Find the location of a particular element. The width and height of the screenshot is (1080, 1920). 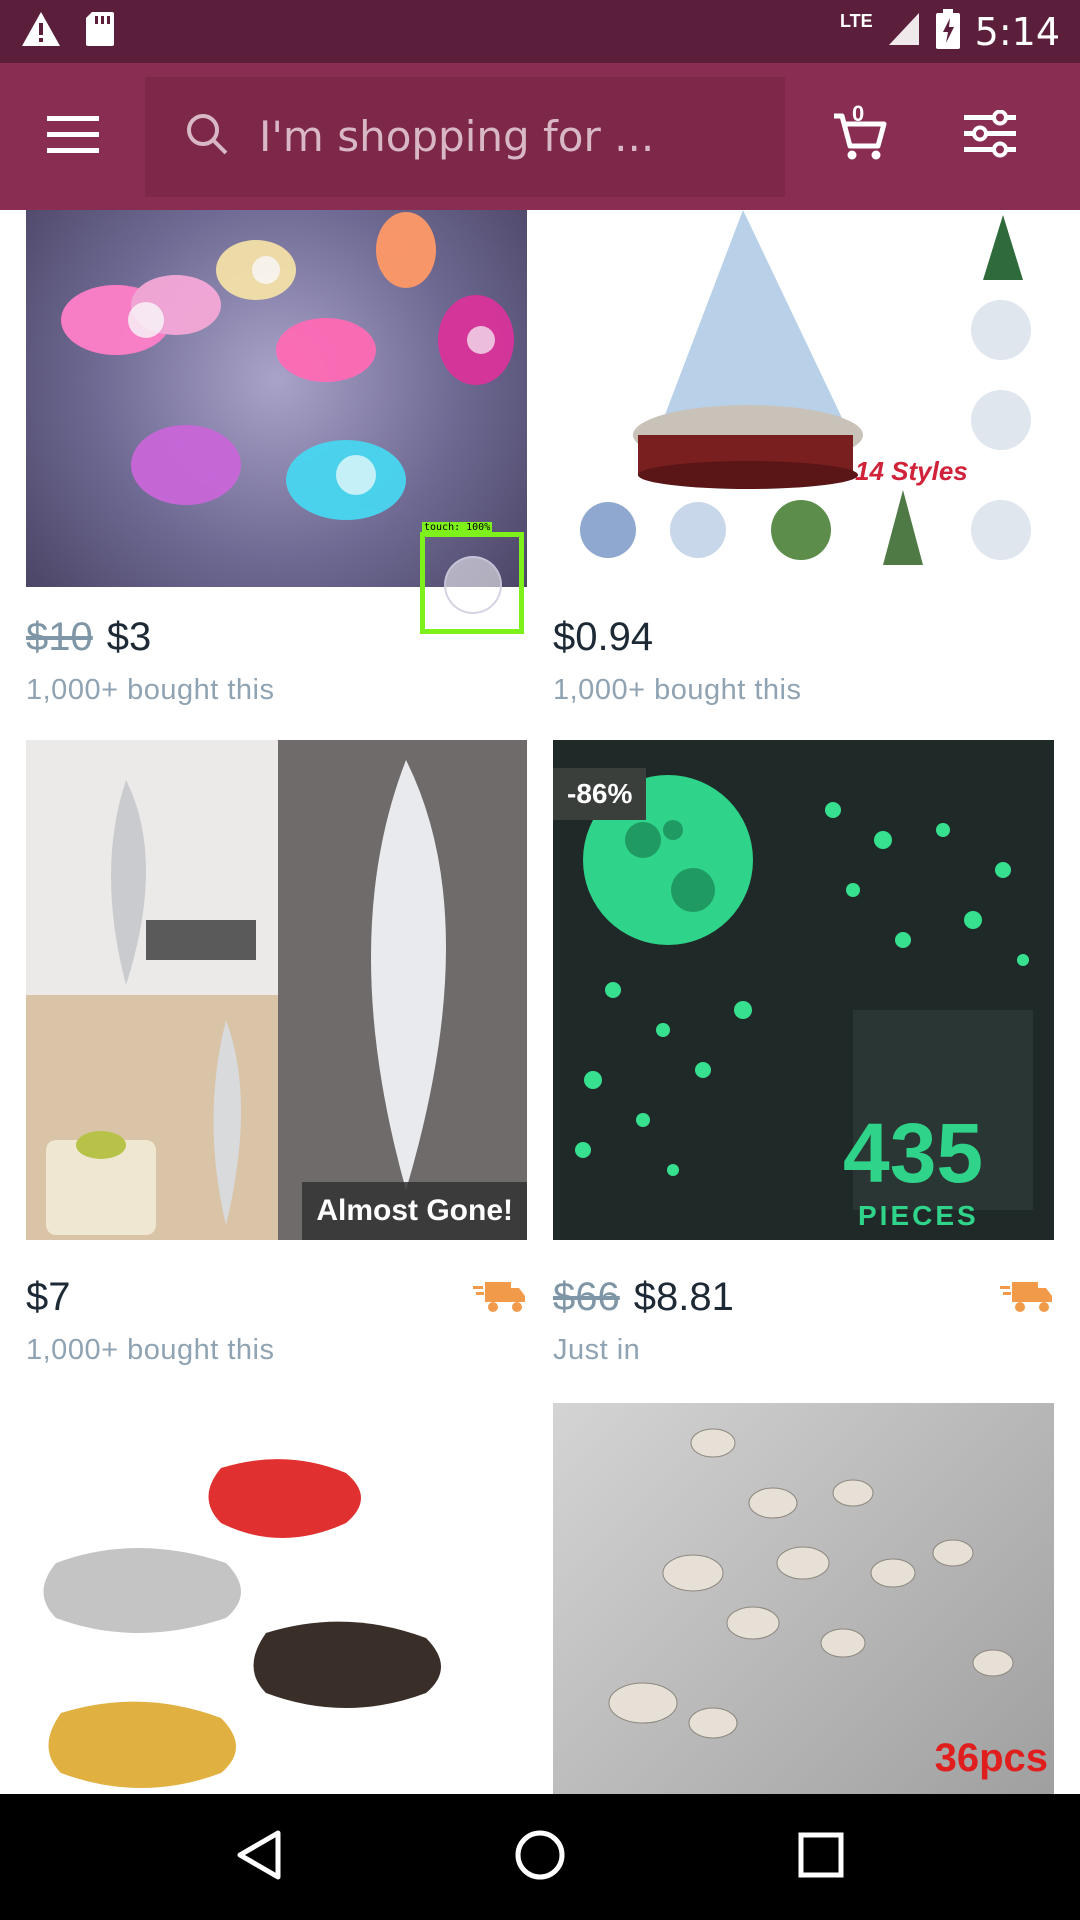

signal-icon is located at coordinates (904, 31).